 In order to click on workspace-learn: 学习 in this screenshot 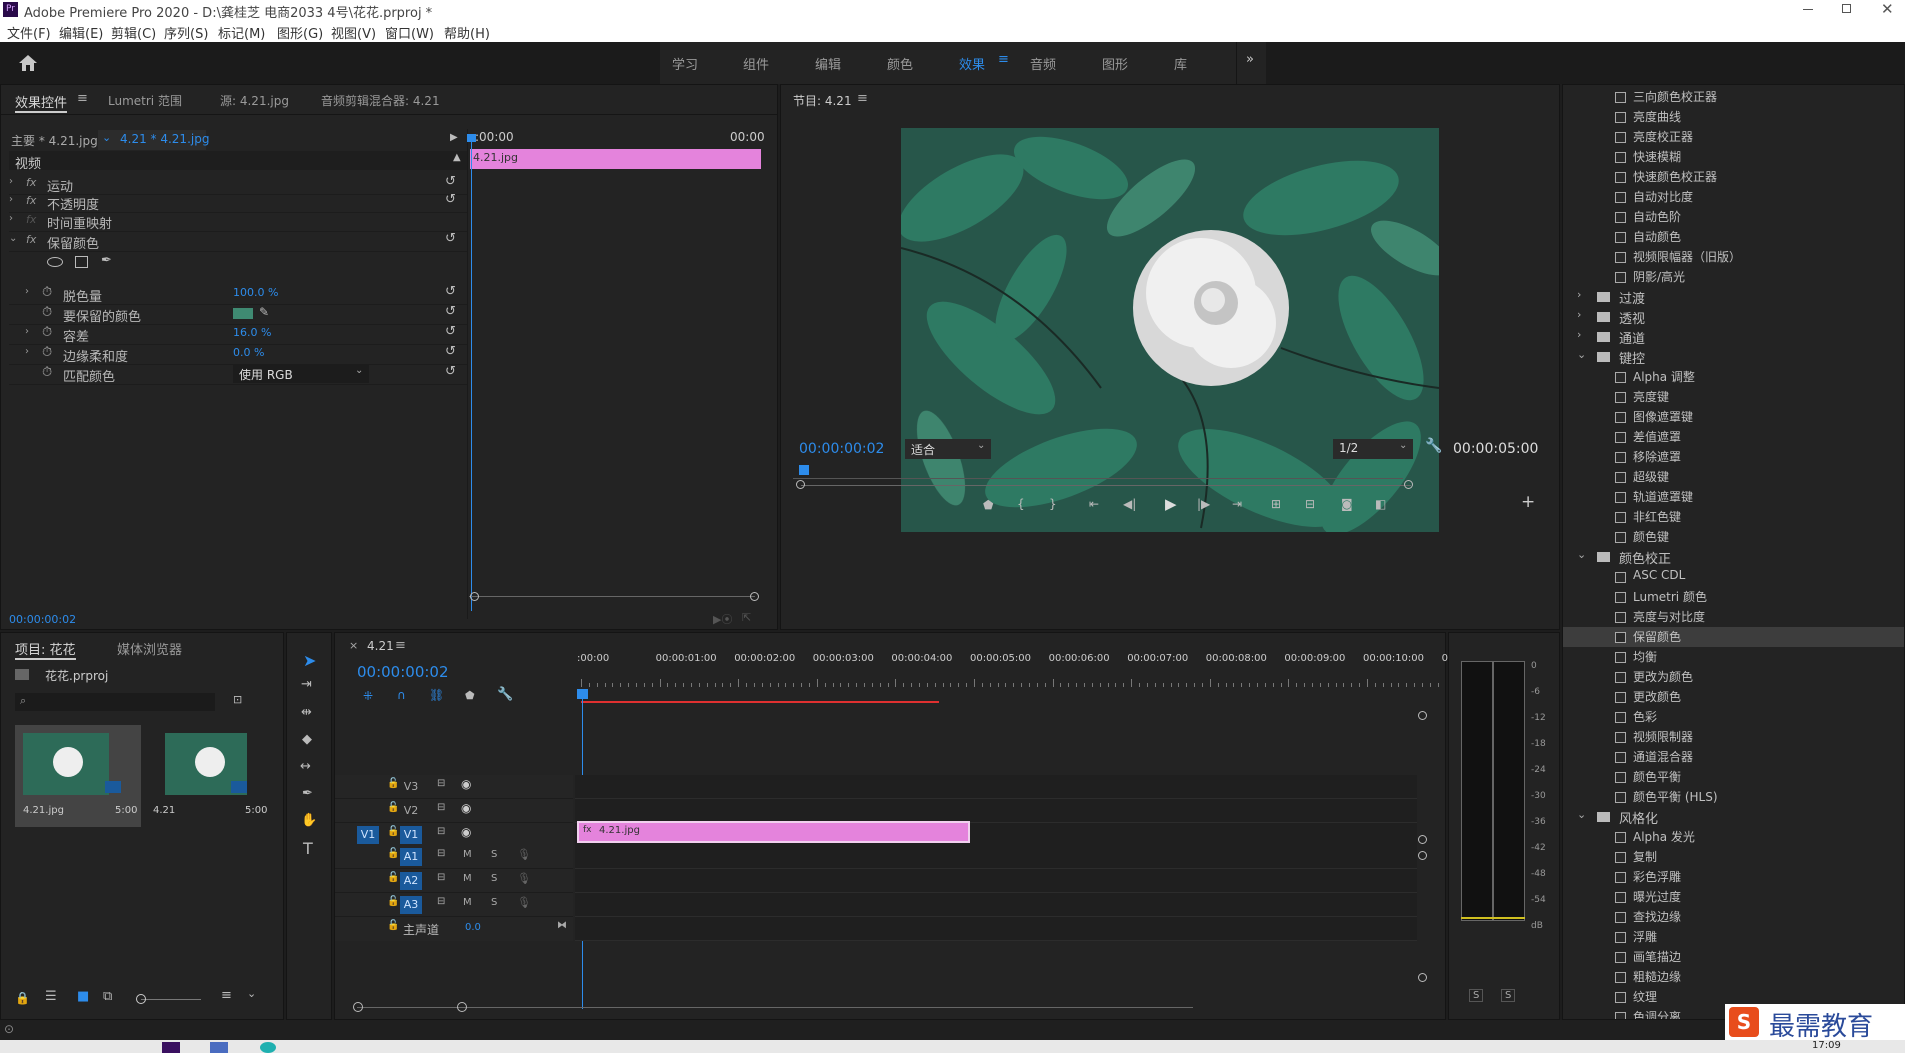, I will do `click(685, 63)`.